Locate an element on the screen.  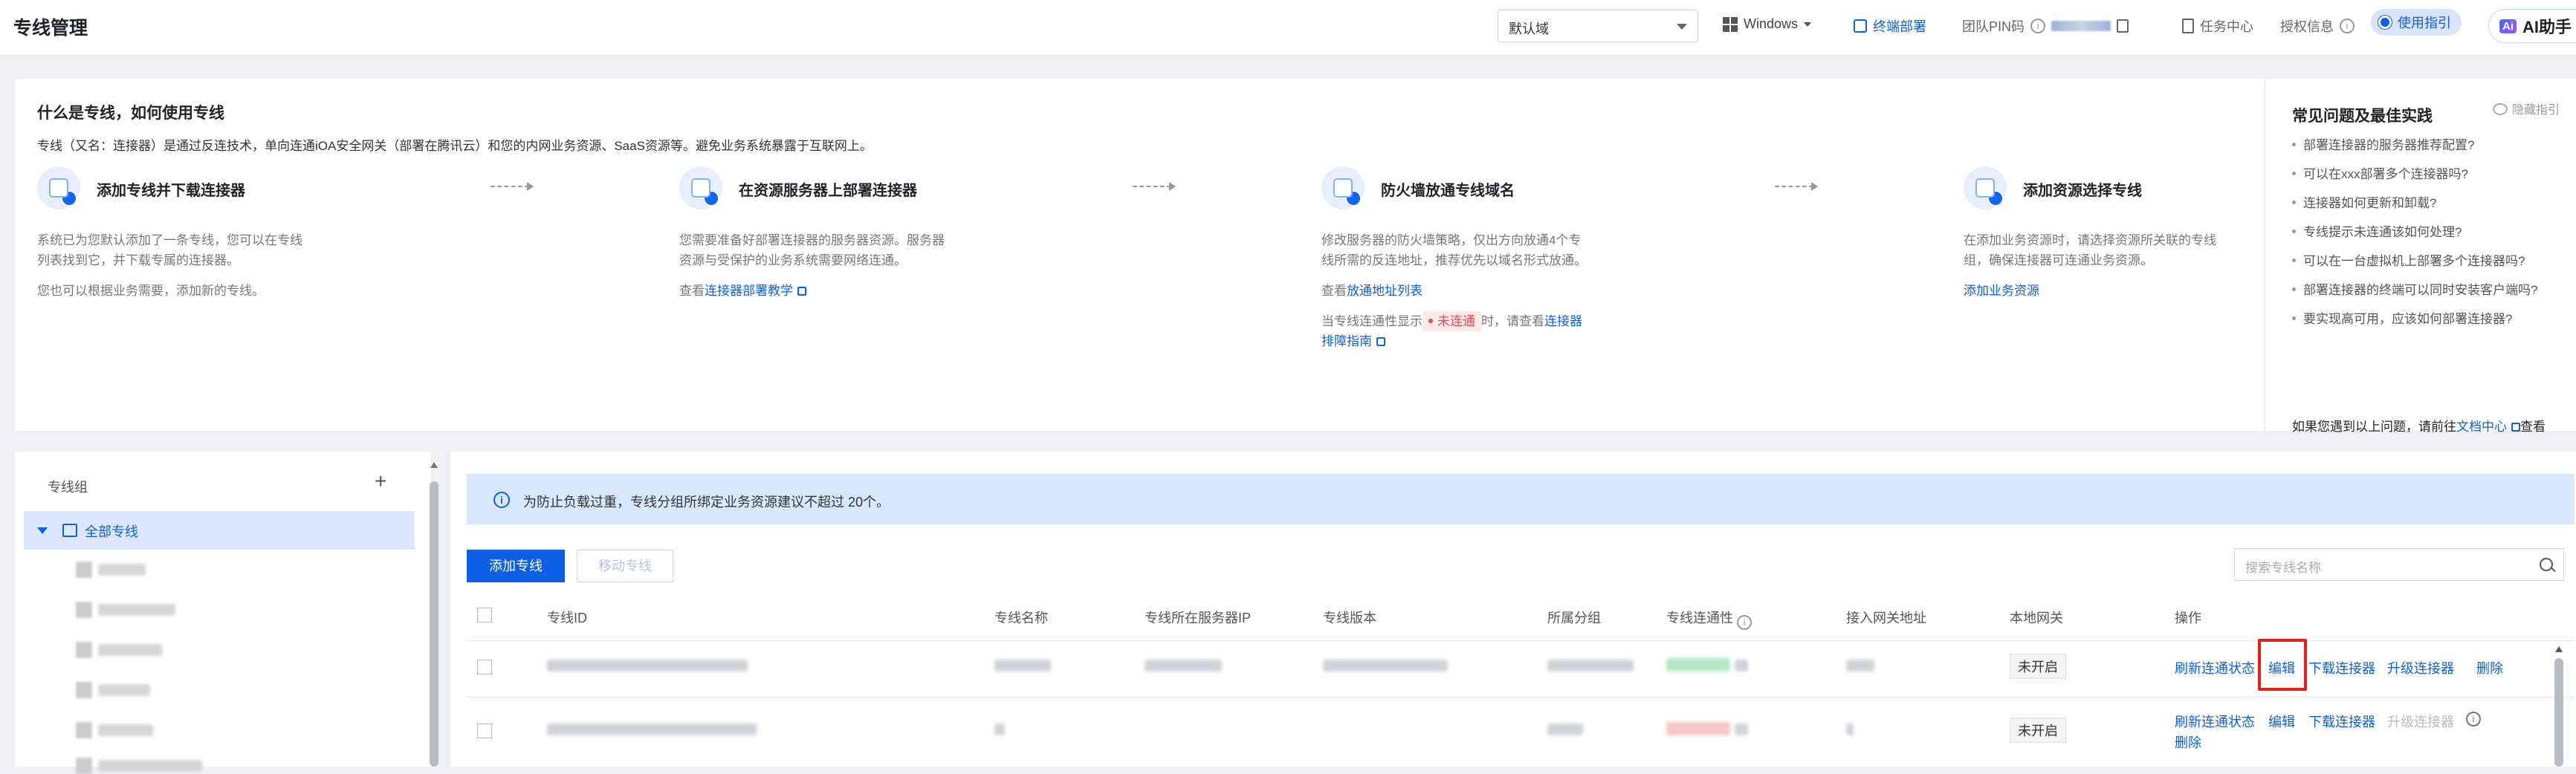
table-scrollbar is located at coordinates (2559, 706).